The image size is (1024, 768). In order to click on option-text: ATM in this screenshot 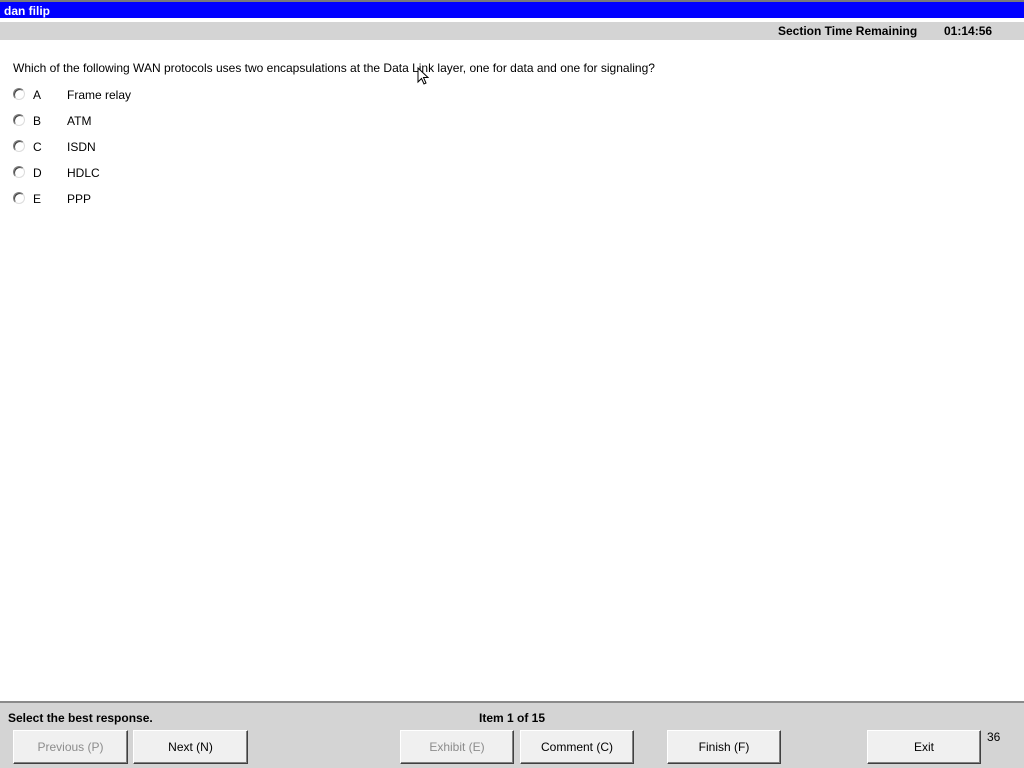, I will do `click(79, 121)`.